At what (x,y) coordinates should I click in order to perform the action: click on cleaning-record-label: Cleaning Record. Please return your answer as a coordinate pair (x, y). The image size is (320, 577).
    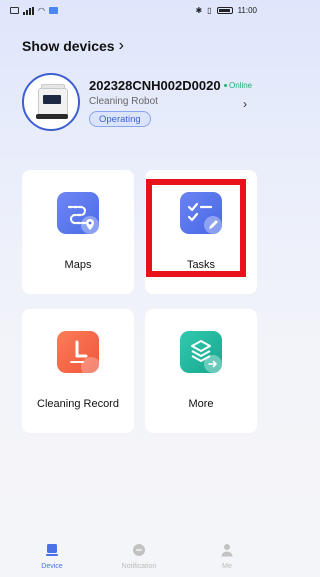
    Looking at the image, I should click on (78, 404).